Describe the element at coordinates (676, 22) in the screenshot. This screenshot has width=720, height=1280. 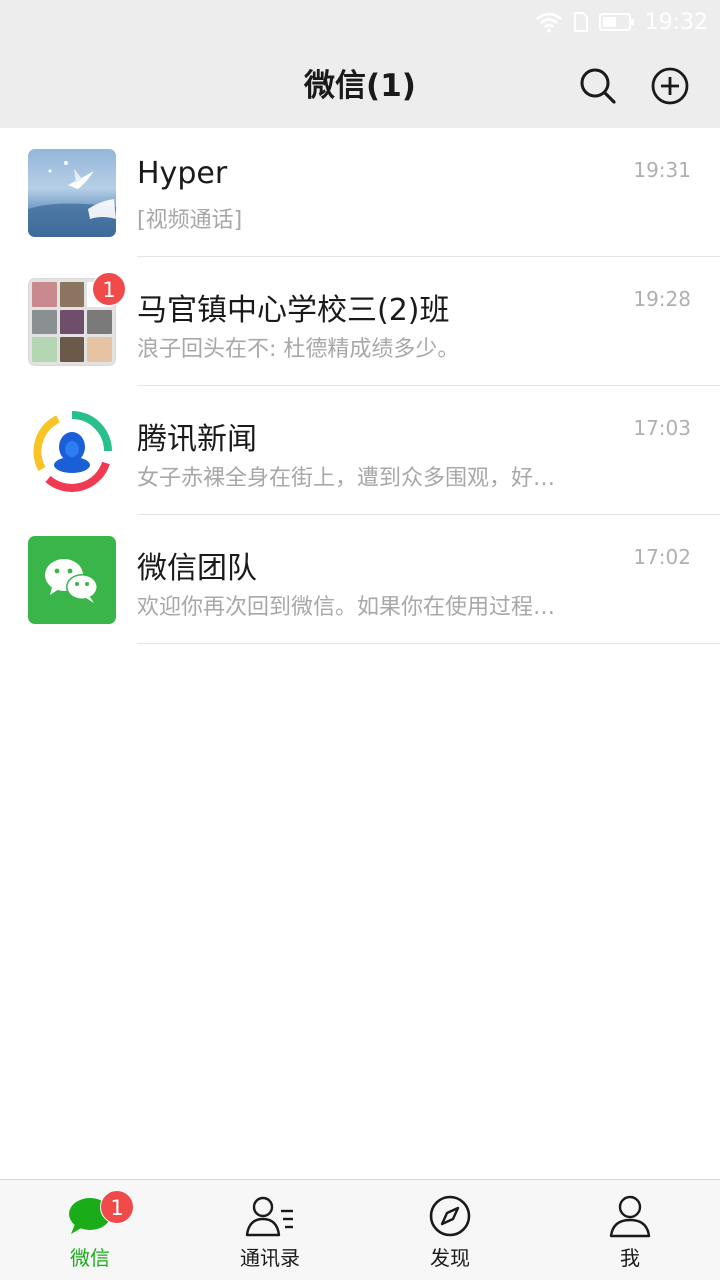
I see `status-time: 19:32` at that location.